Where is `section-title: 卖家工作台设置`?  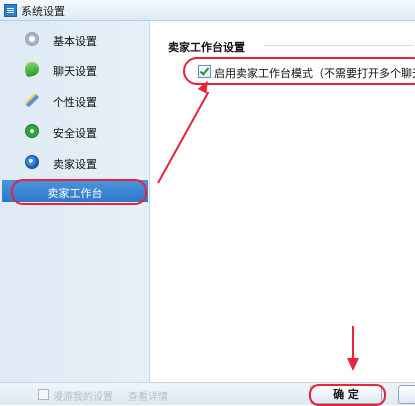 section-title: 卖家工作台设置 is located at coordinates (206, 47).